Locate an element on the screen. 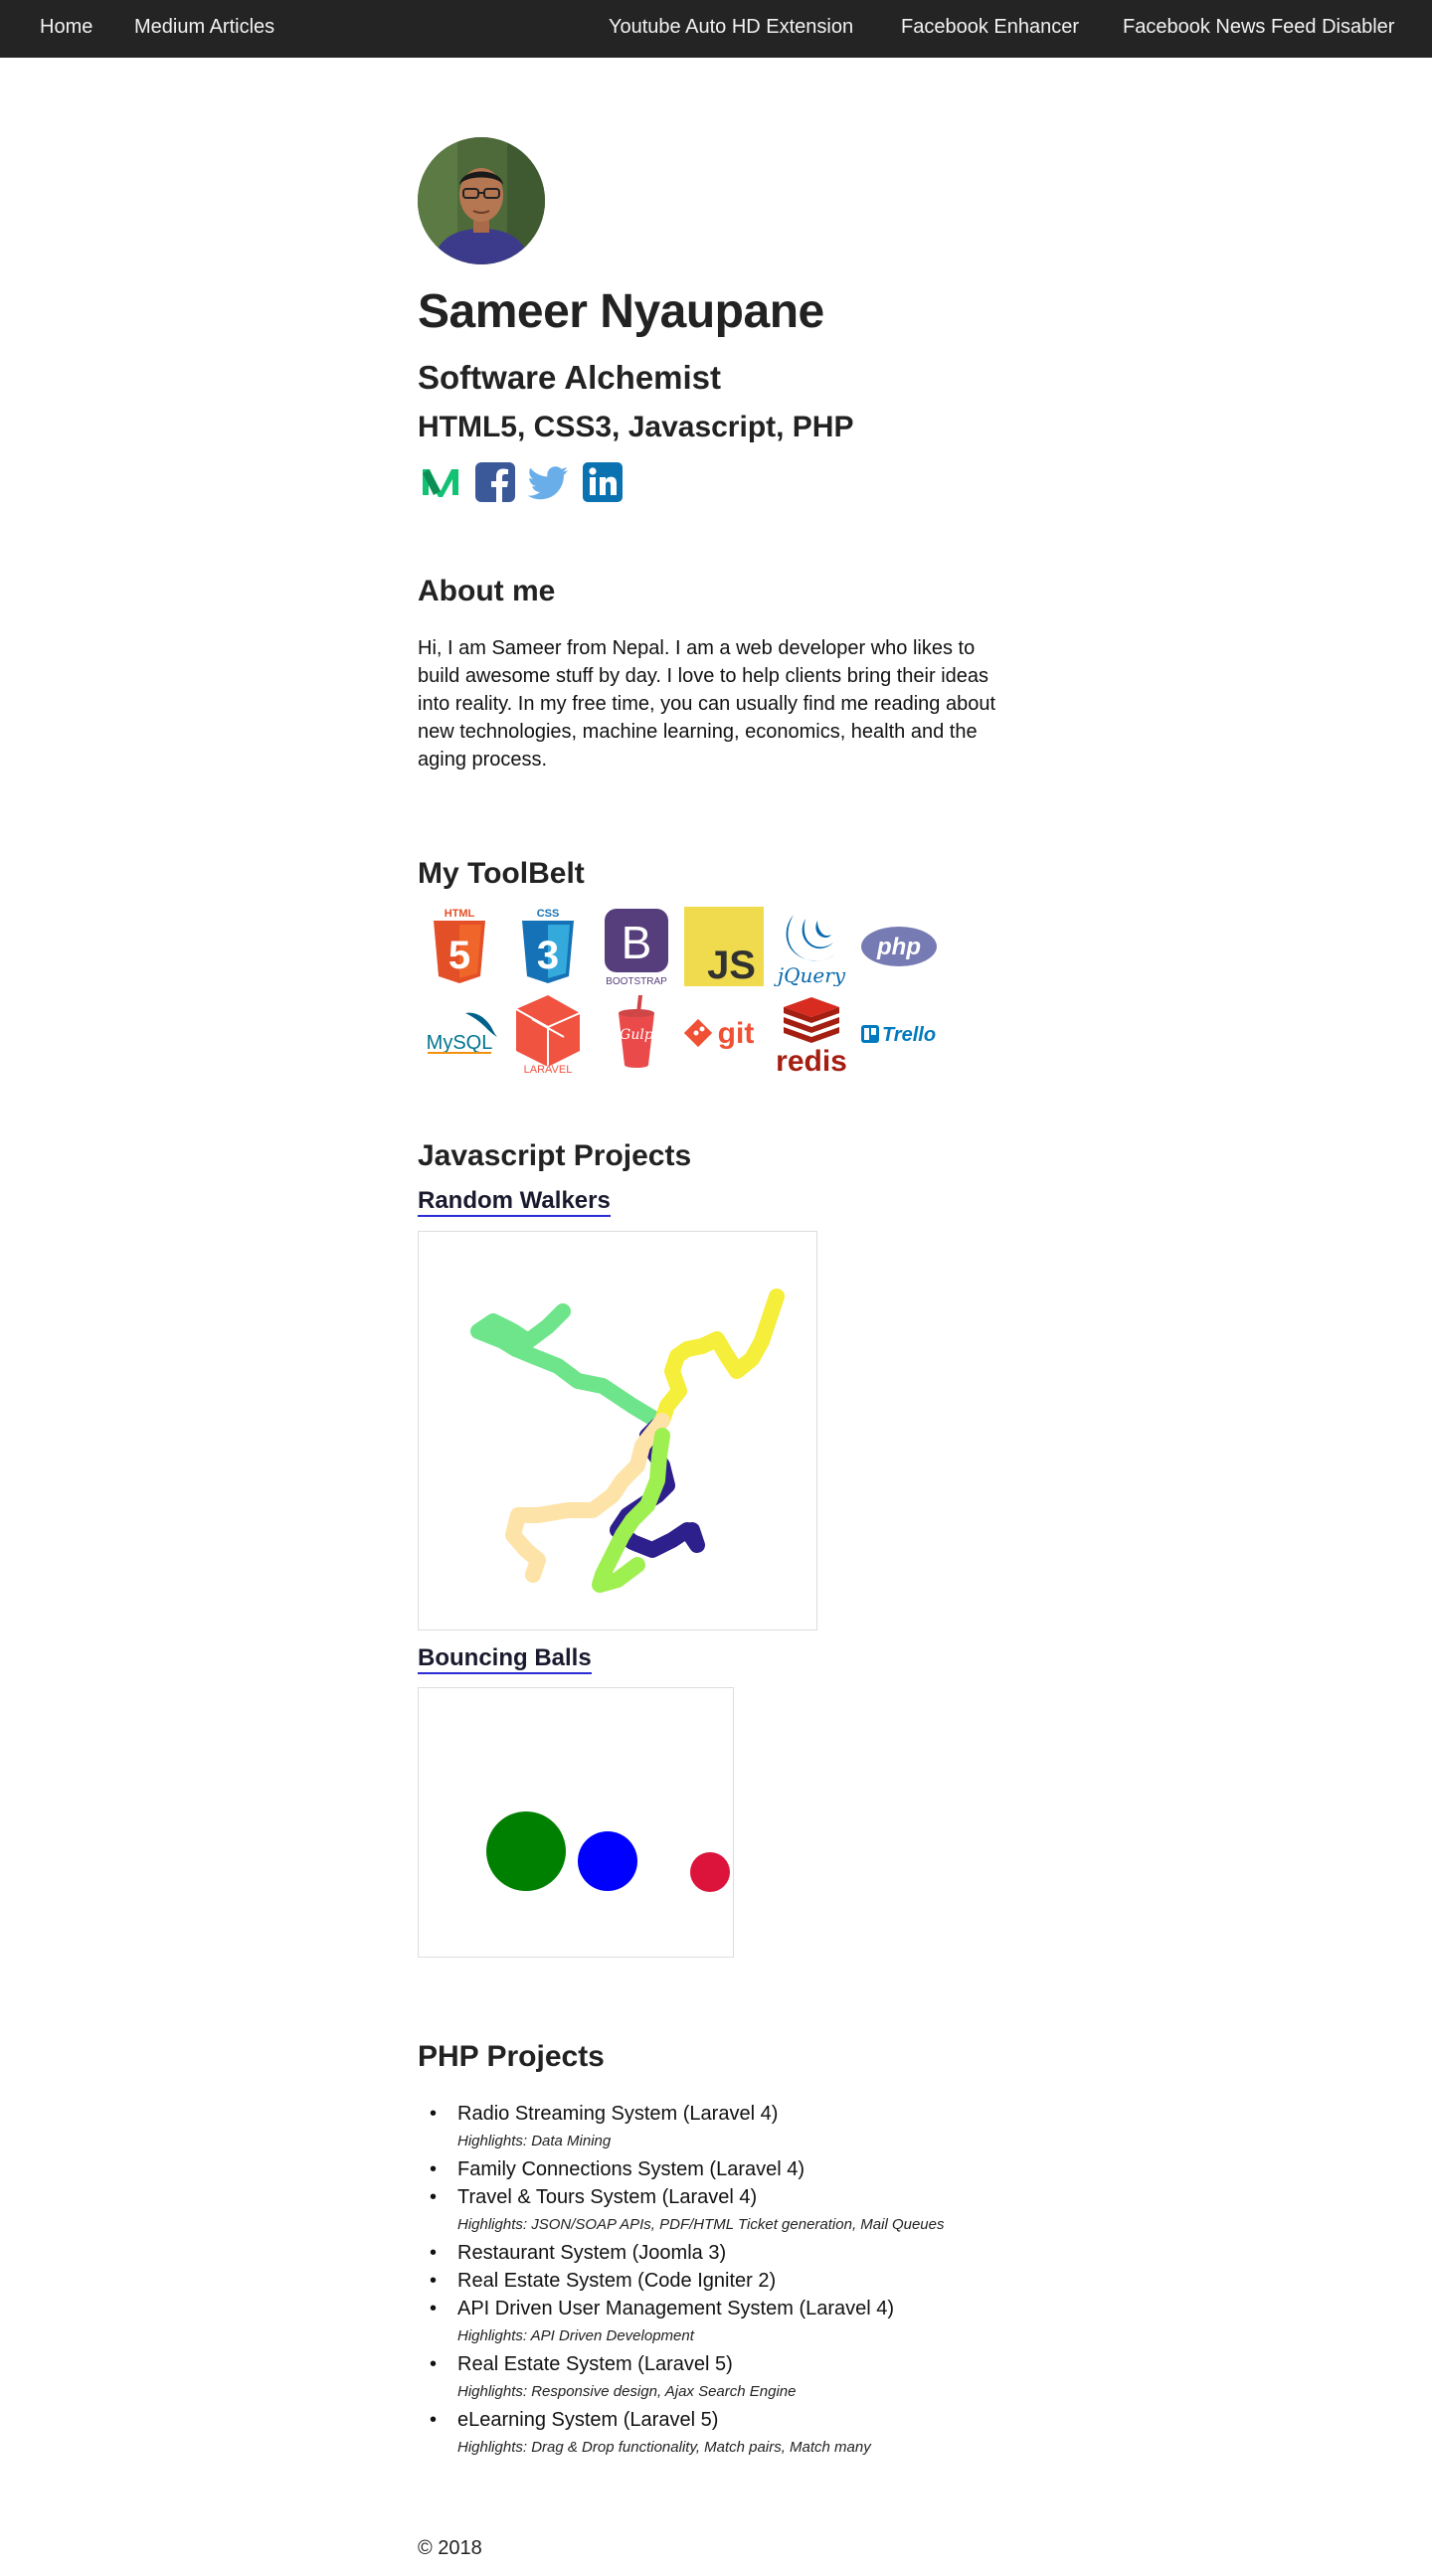 The width and height of the screenshot is (1432, 2576). profile-stack: HTML5, CSS3, Javascript, PHP is located at coordinates (636, 427).